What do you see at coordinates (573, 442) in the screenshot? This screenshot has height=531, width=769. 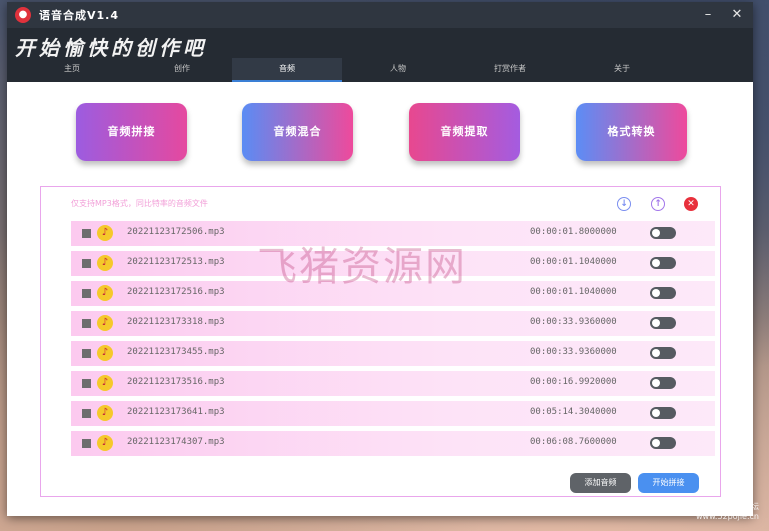 I see `file-duration: 00:06:08.7600000` at bounding box center [573, 442].